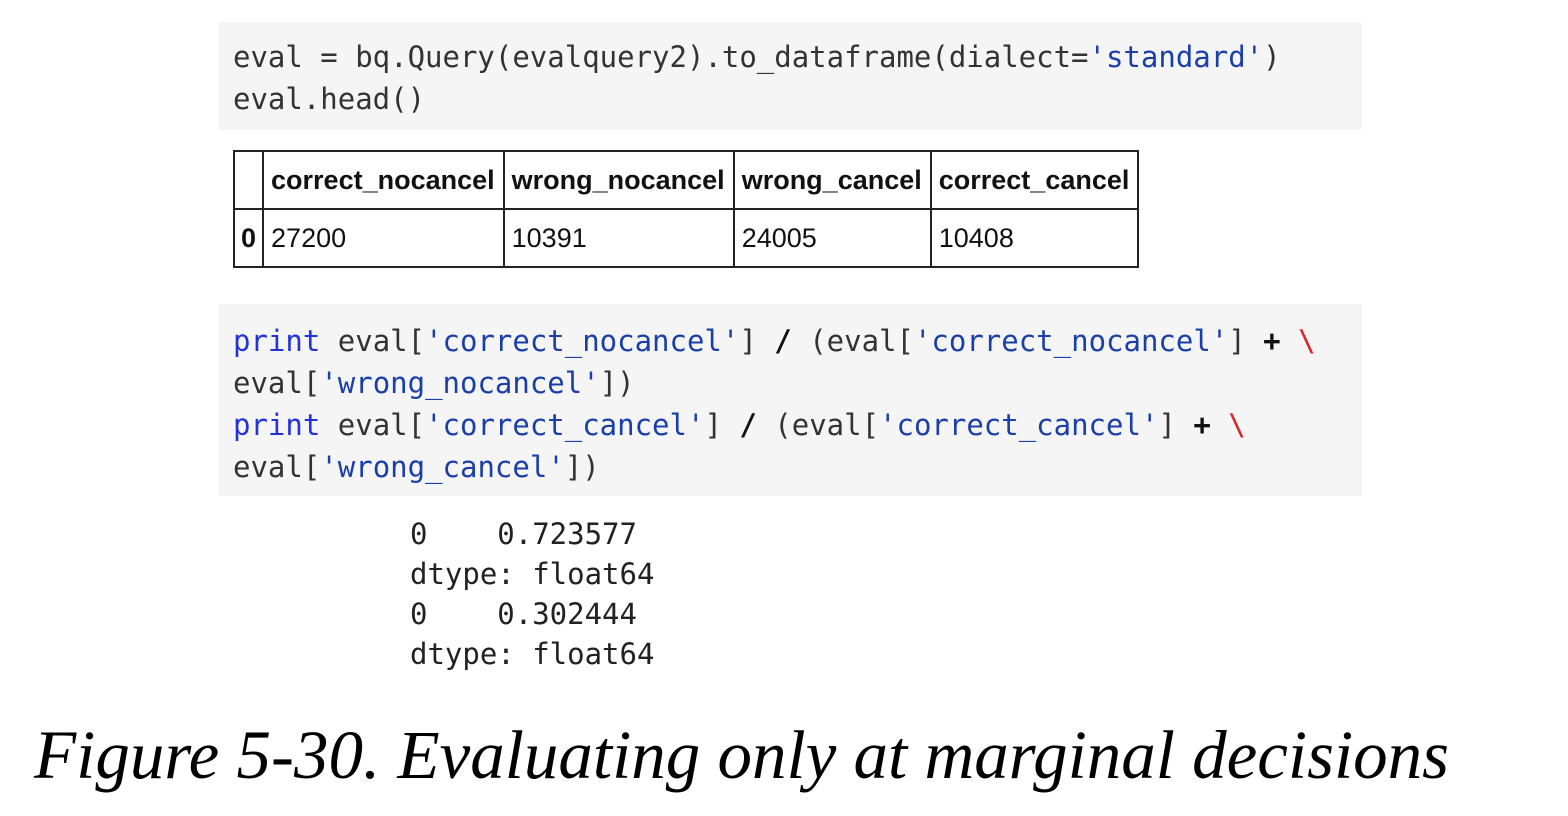 This screenshot has height=816, width=1568. Describe the element at coordinates (442, 467) in the screenshot. I see `code-string: 'wrong_cancel'` at that location.